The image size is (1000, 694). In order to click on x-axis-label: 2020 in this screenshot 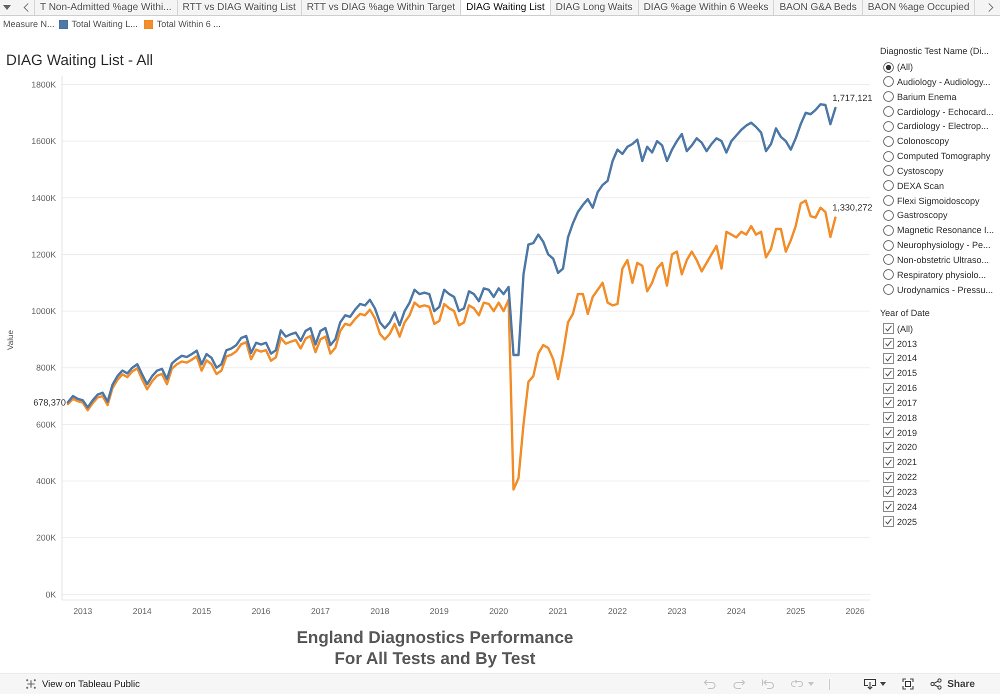, I will do `click(498, 611)`.